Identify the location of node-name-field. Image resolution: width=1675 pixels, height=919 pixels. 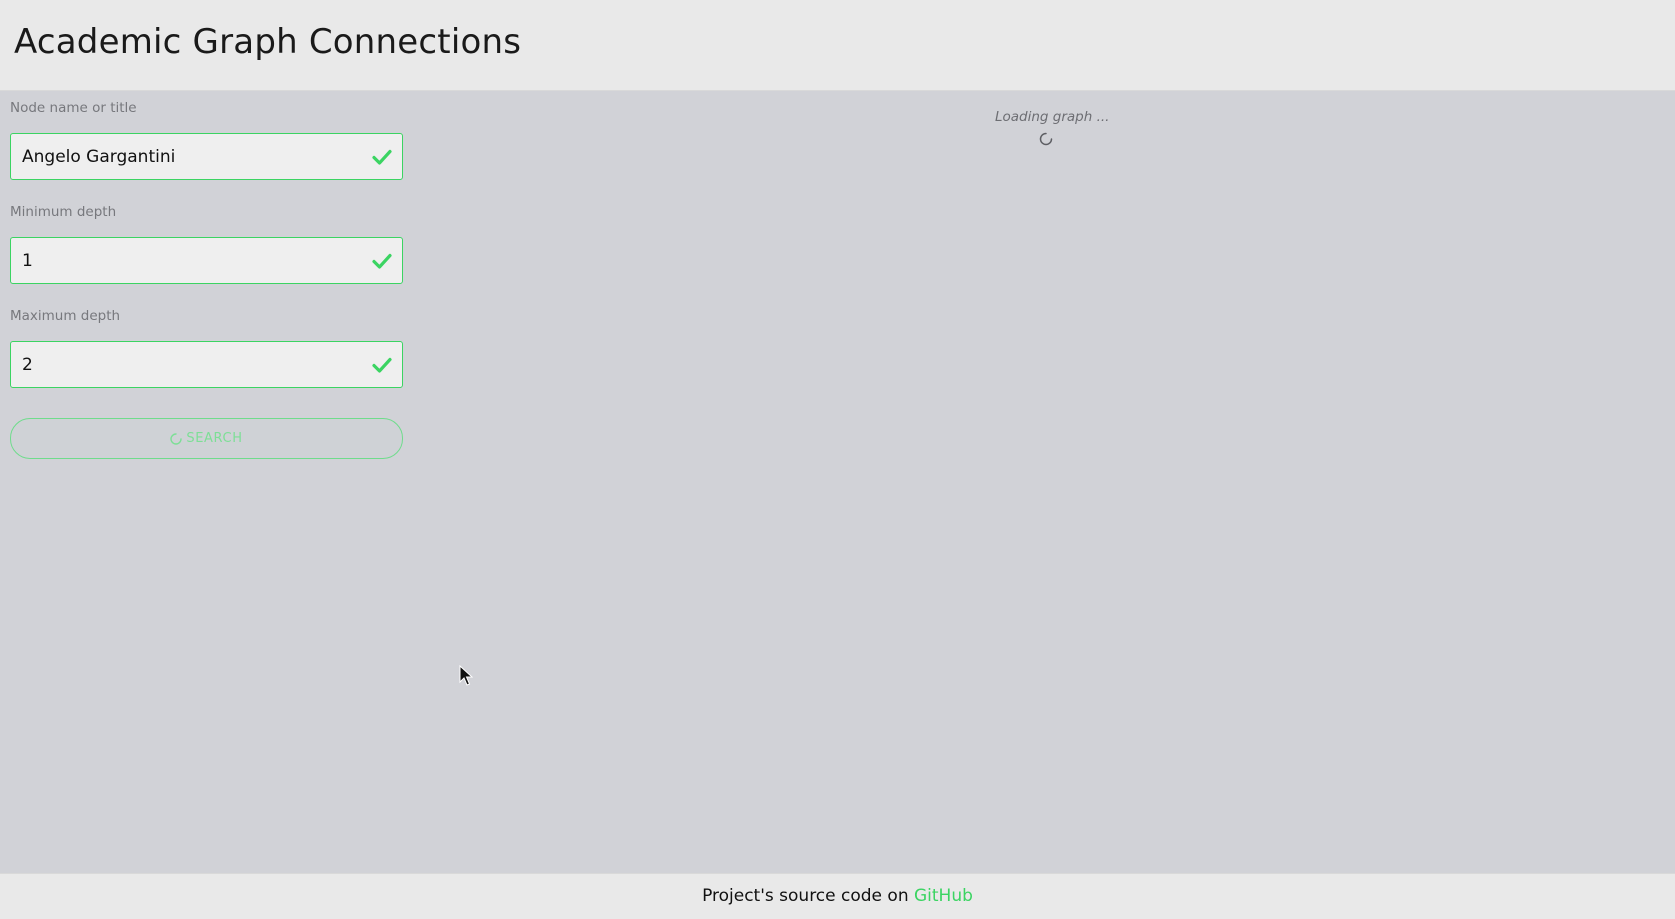
(206, 156).